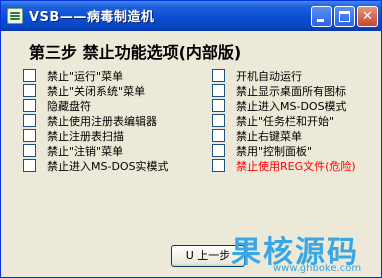 The image size is (382, 278). Describe the element at coordinates (85, 136) in the screenshot. I see `option-label: 禁止注册表扫描` at that location.